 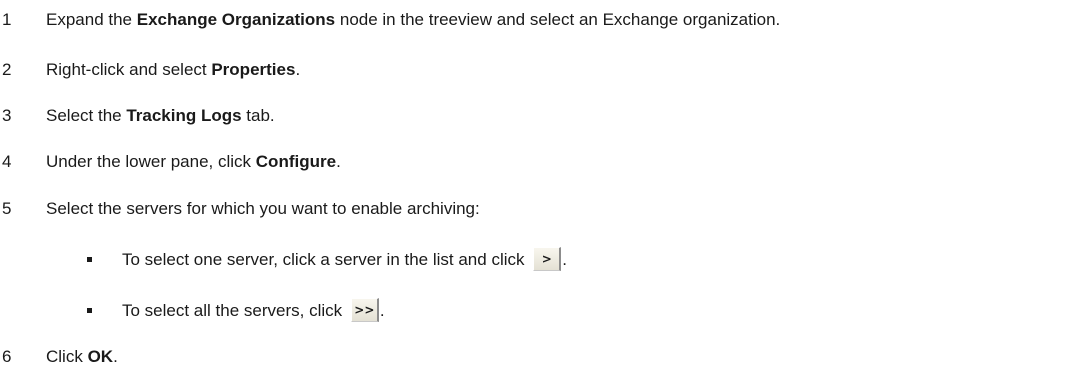 I want to click on ui-term-ok: OK, so click(x=100, y=356).